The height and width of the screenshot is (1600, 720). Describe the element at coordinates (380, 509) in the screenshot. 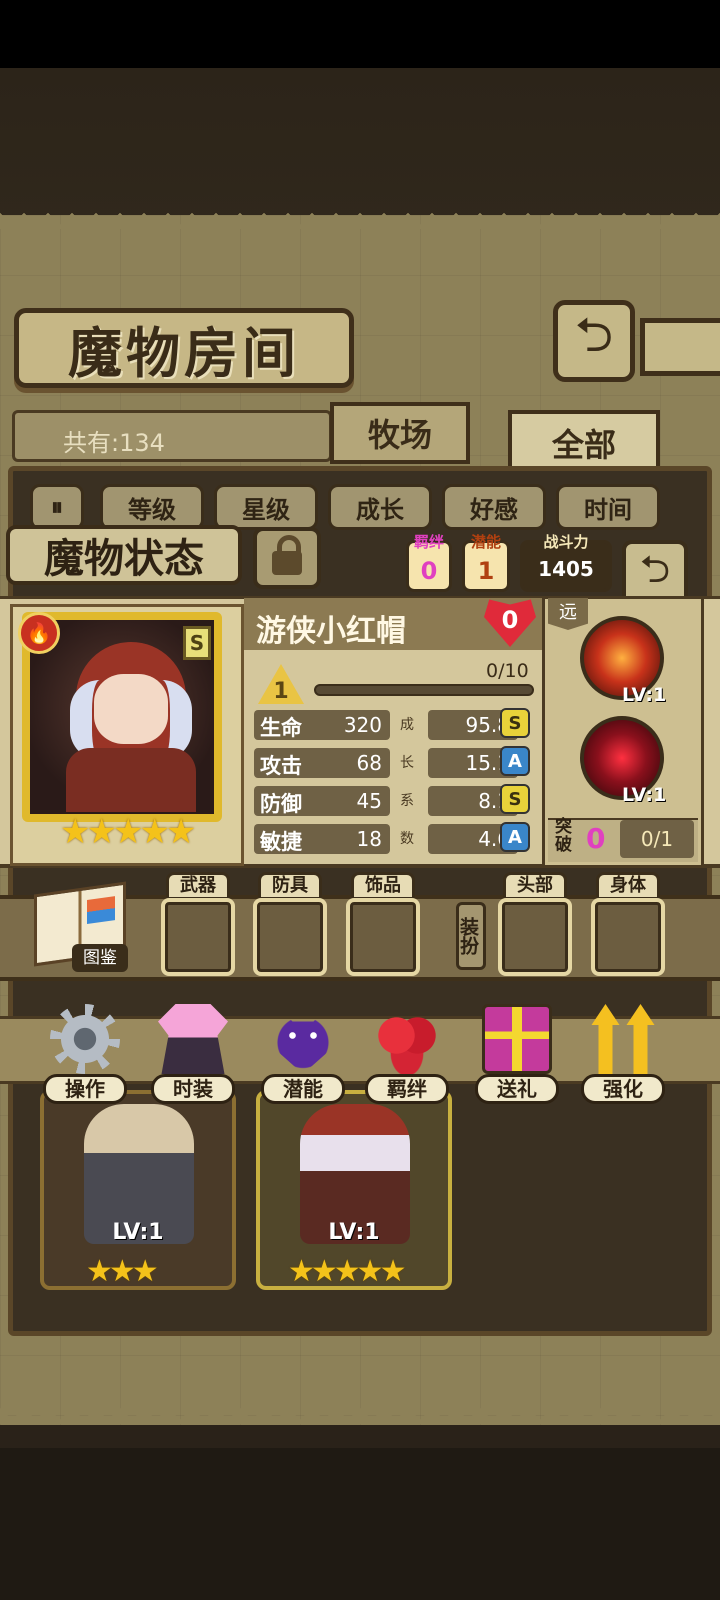

I see `filter-growth-label: 成长` at that location.